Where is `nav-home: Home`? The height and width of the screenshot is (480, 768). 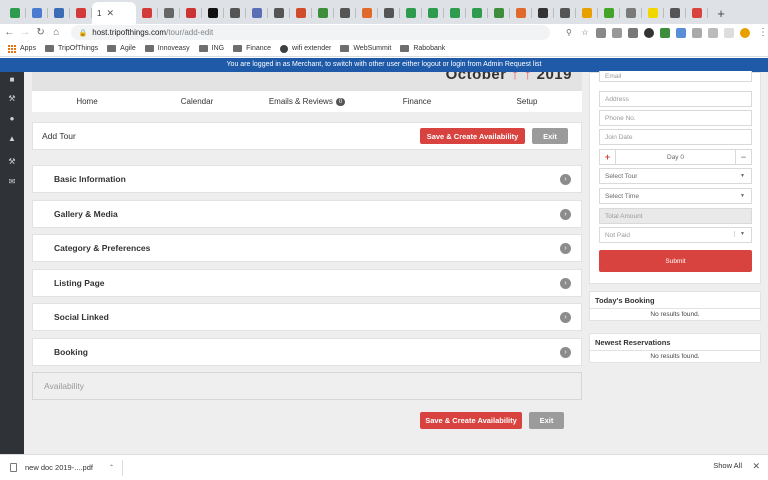
nav-home: Home is located at coordinates (87, 101).